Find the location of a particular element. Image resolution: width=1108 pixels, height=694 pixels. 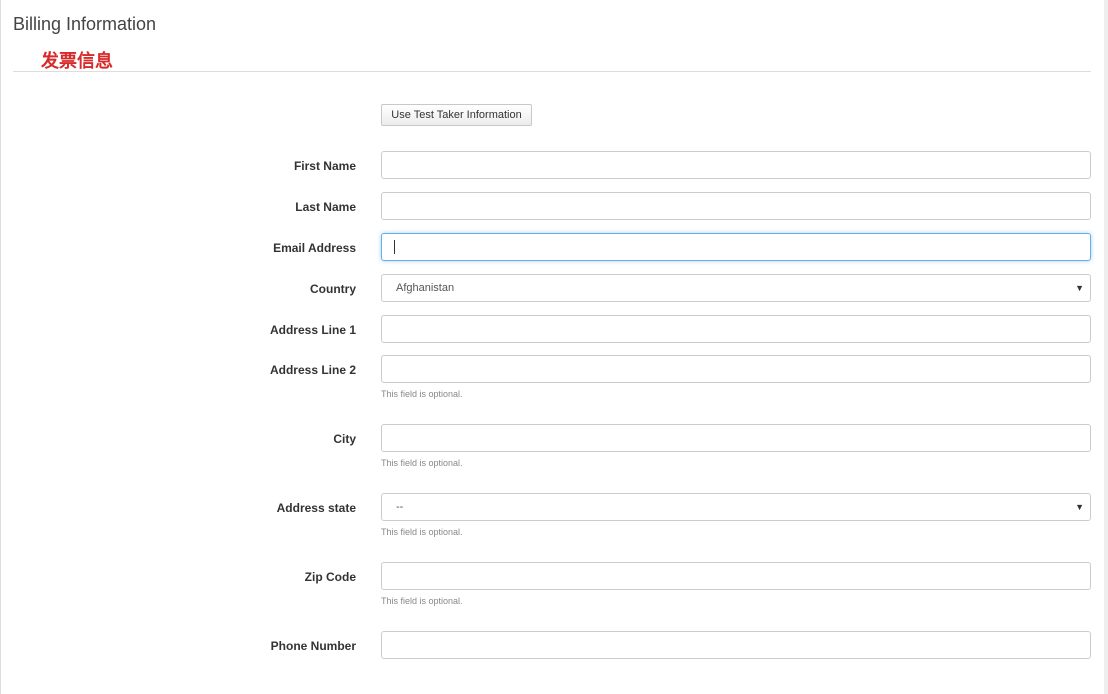

address-line-1-label: Address Line 1 is located at coordinates (312, 330).